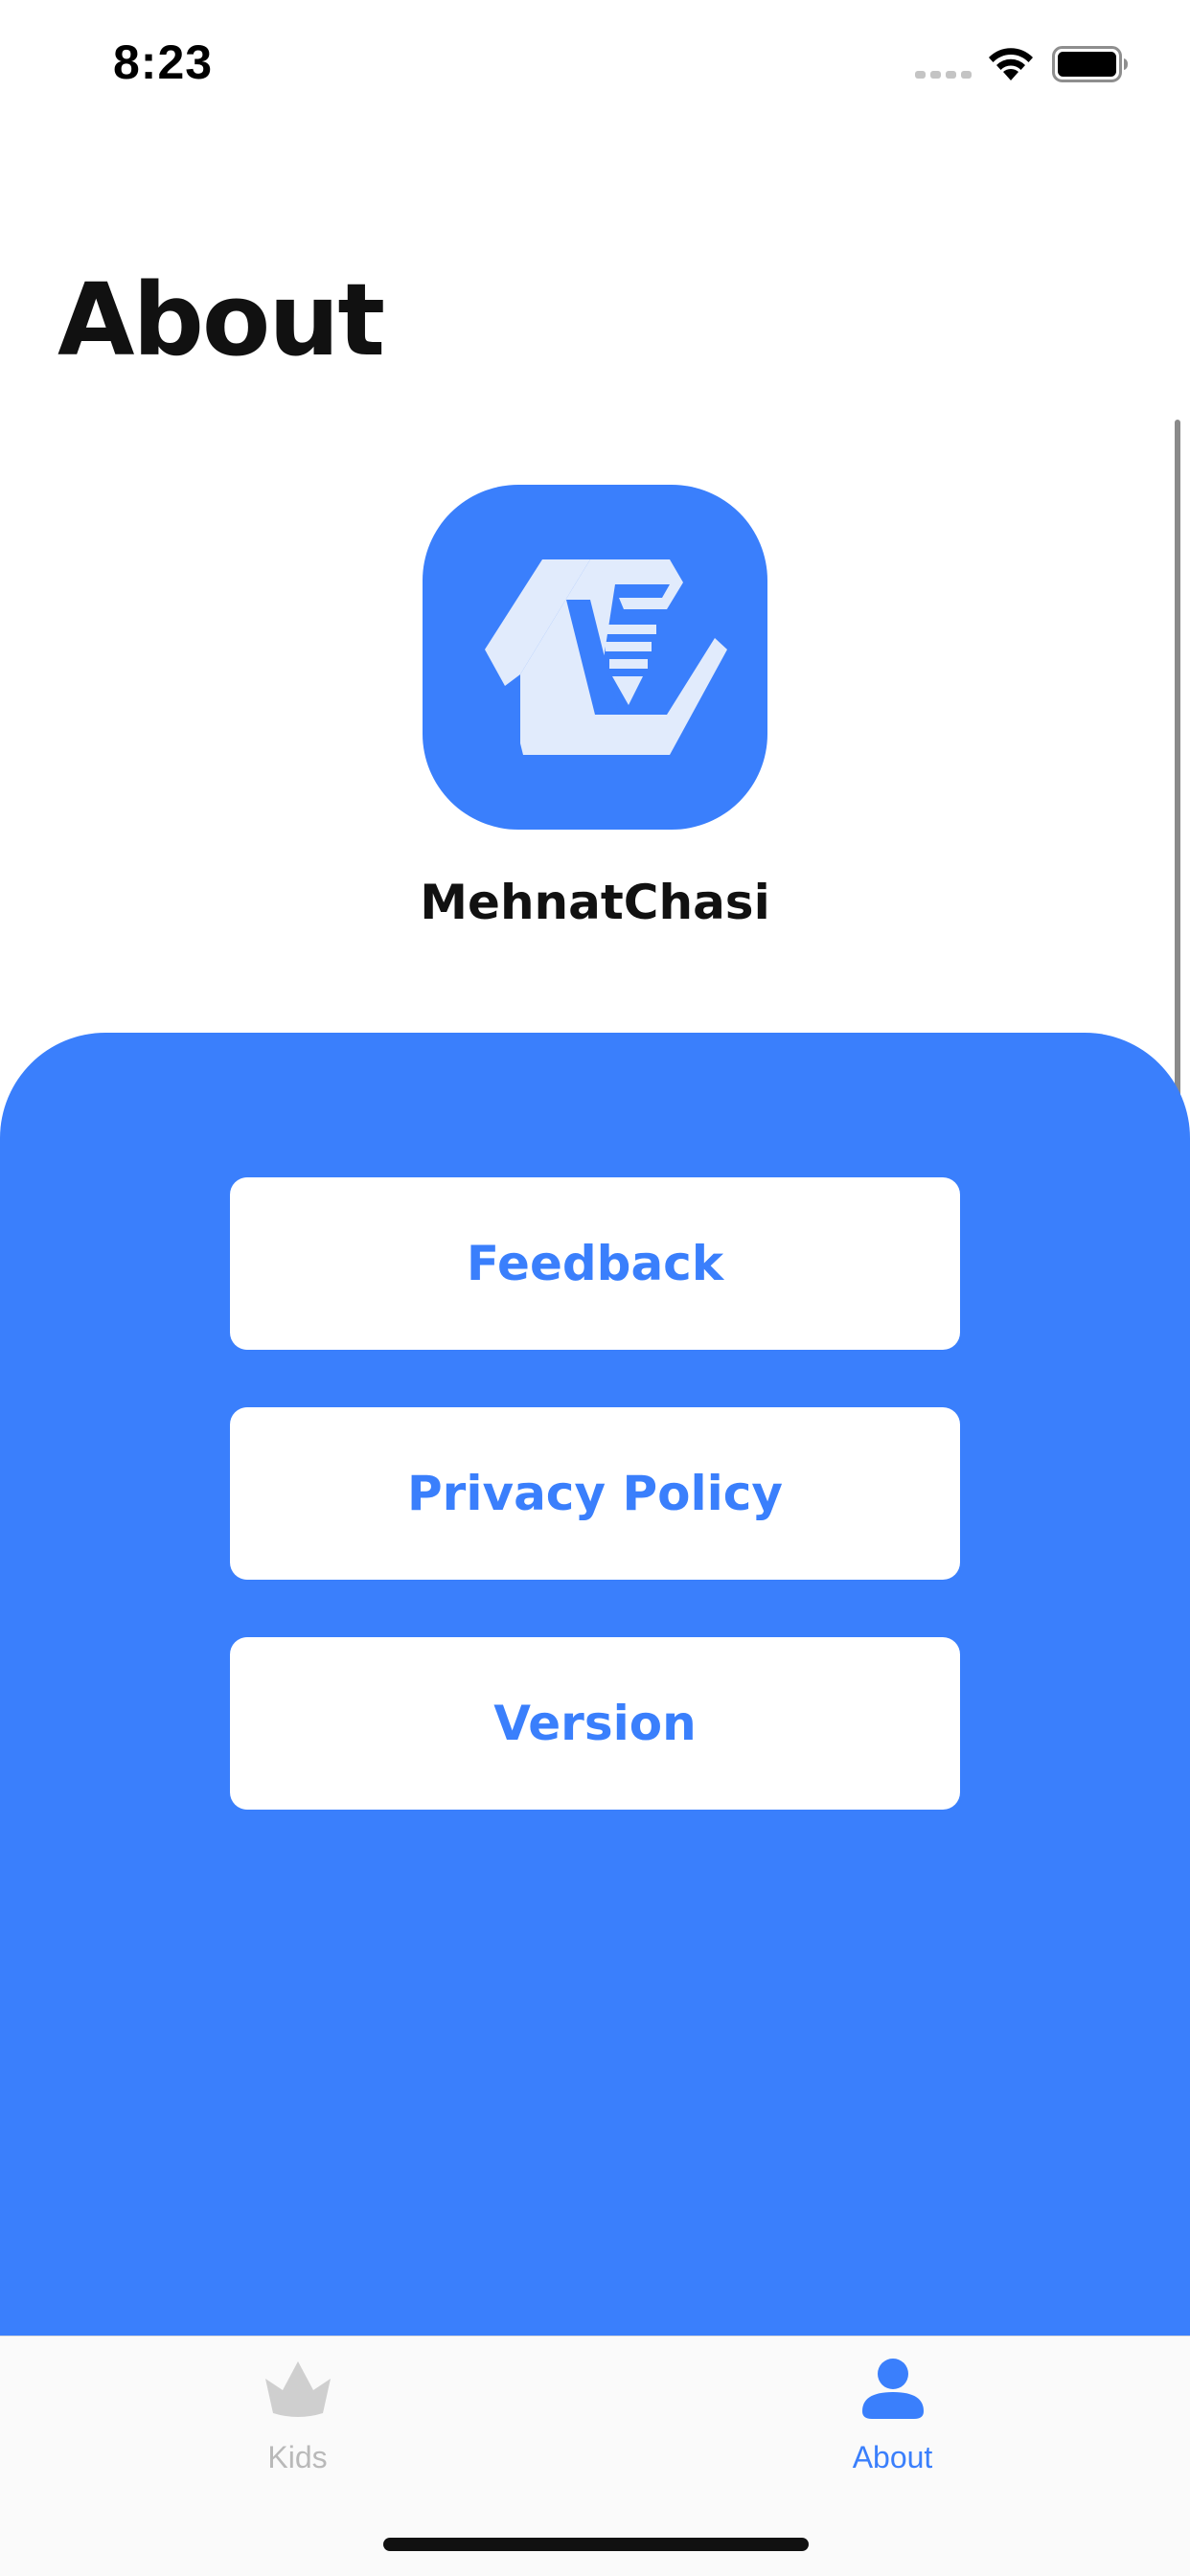  I want to click on wifi-icon, so click(1011, 64).